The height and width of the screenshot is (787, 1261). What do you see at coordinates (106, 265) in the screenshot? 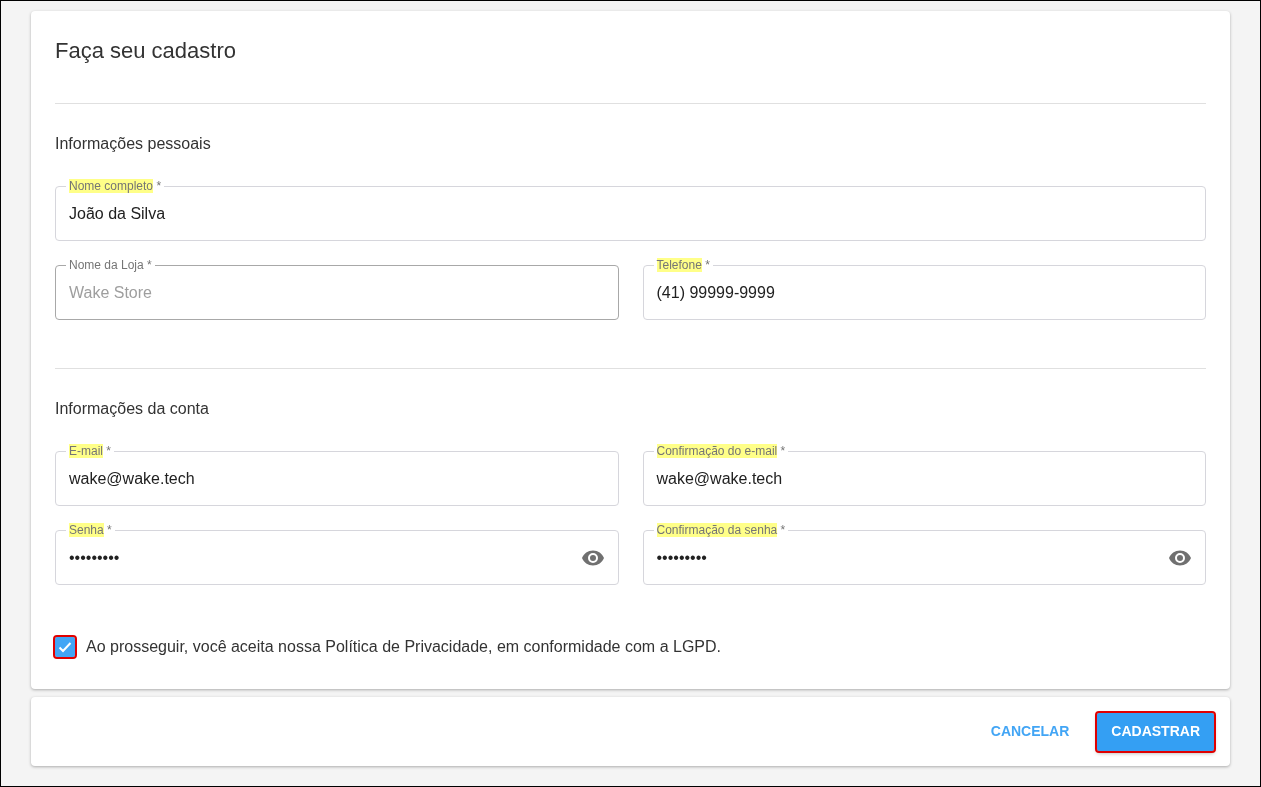
I see `field-label: Nome da Loja` at bounding box center [106, 265].